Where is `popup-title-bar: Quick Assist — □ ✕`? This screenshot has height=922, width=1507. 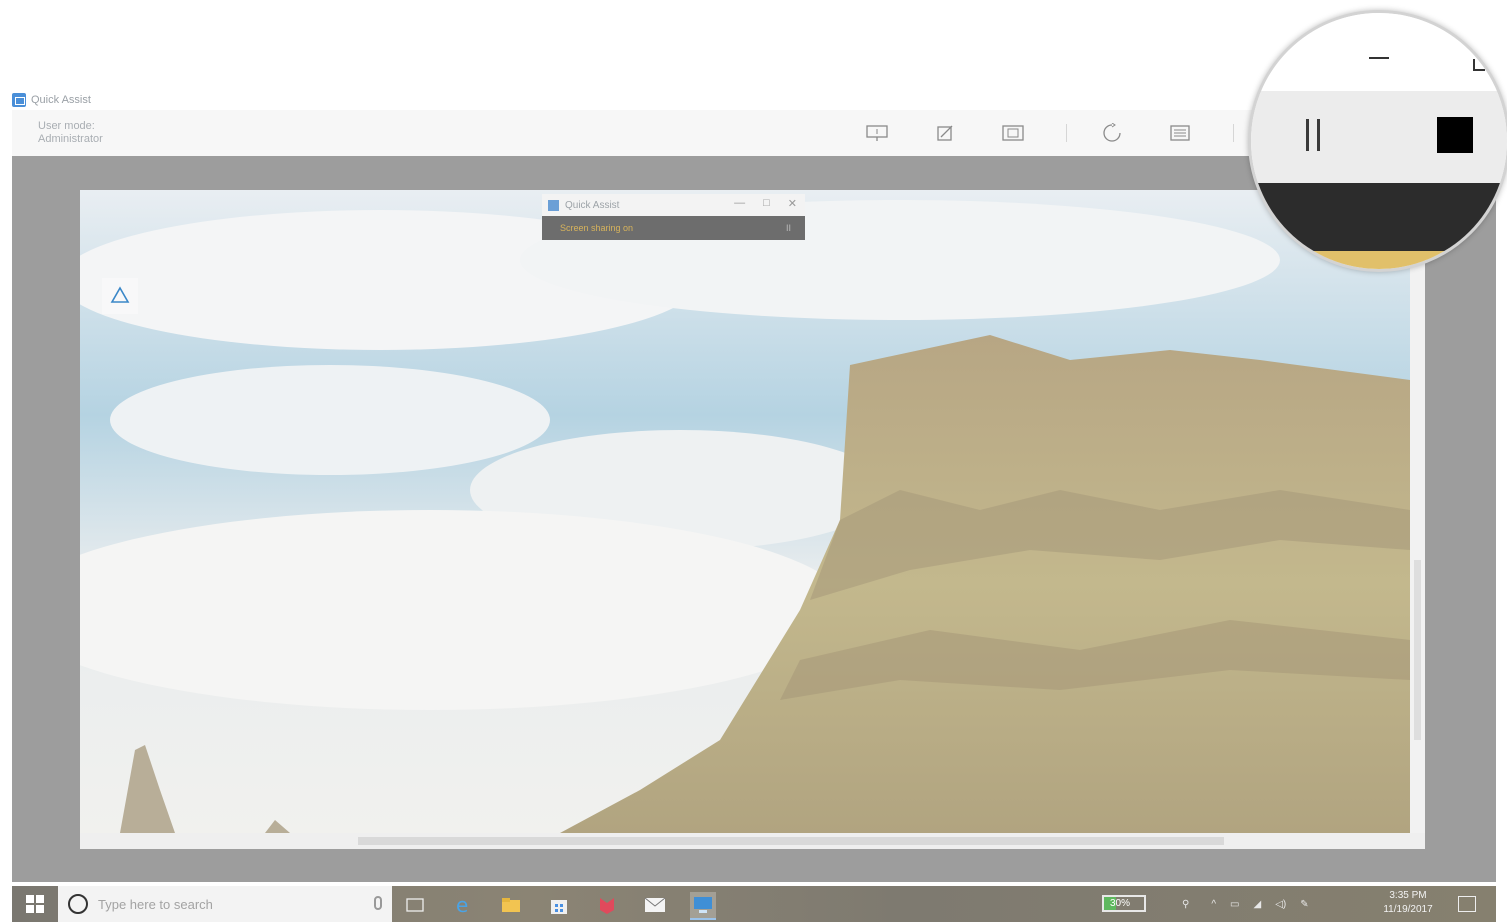 popup-title-bar: Quick Assist — □ ✕ is located at coordinates (673, 205).